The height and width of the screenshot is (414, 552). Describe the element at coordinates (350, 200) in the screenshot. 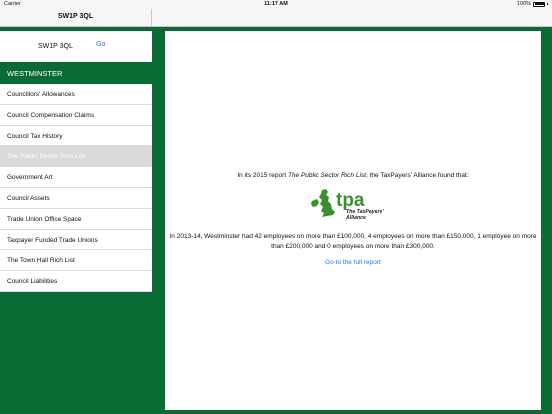

I see `logo-acronym: tpa` at that location.